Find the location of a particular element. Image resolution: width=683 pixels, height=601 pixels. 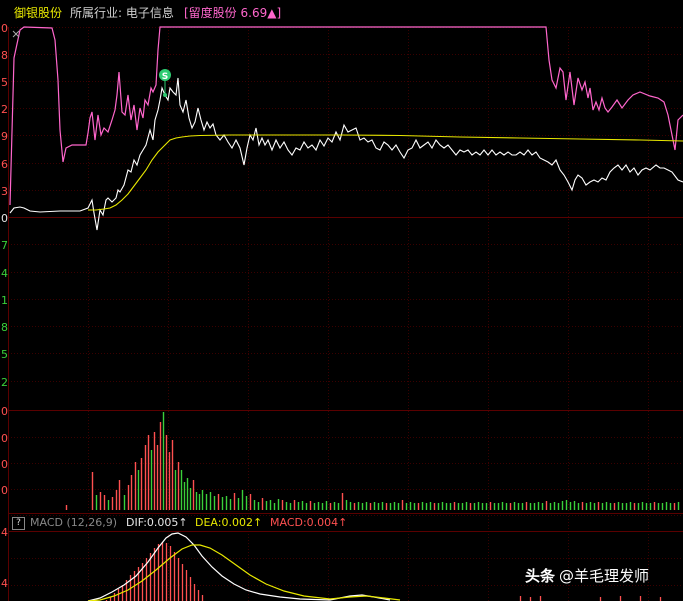

macd-dif-value: DIF:0.005↑ is located at coordinates (157, 522).